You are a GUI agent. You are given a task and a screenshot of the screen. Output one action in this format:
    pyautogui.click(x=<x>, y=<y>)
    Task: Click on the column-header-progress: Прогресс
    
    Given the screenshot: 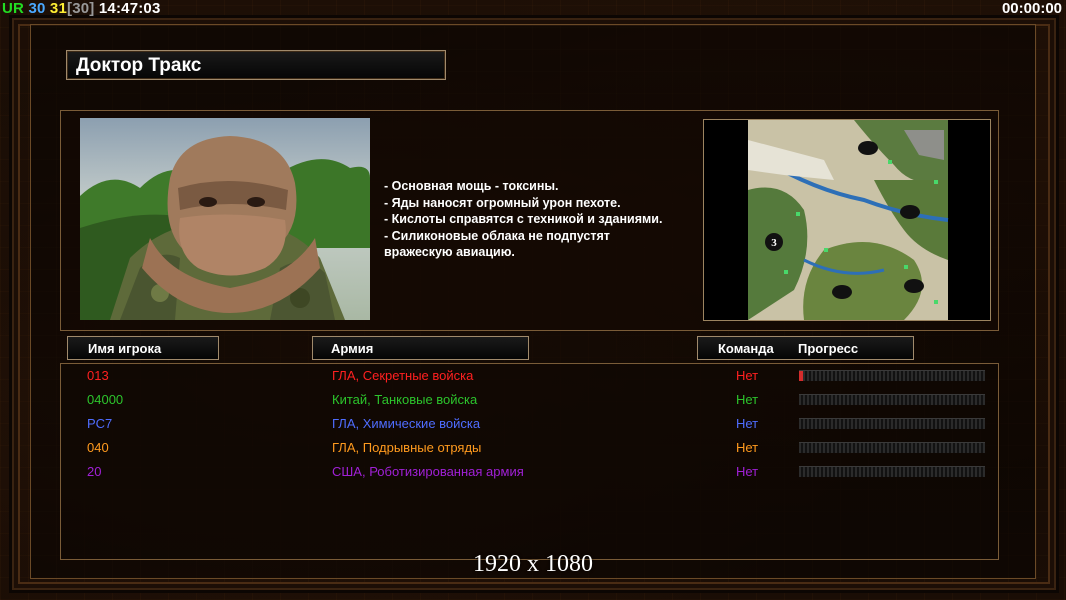 What is the action you would take?
    pyautogui.click(x=828, y=348)
    